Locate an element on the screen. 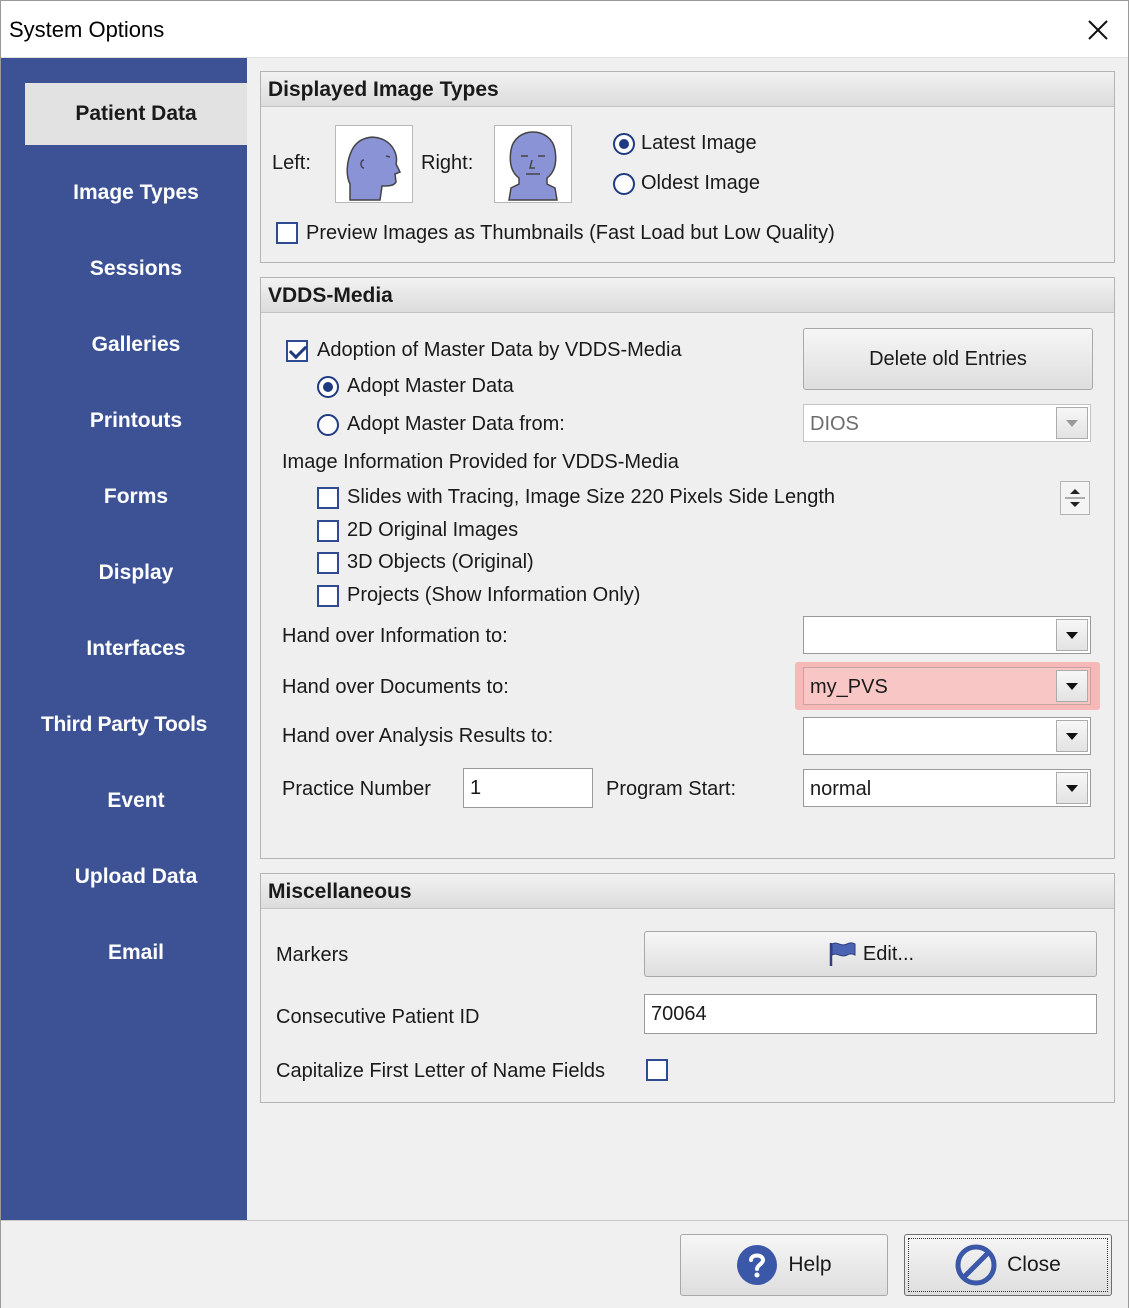  adoption-master-data-label: Adoption of Master Data by VDDS-Media is located at coordinates (499, 350).